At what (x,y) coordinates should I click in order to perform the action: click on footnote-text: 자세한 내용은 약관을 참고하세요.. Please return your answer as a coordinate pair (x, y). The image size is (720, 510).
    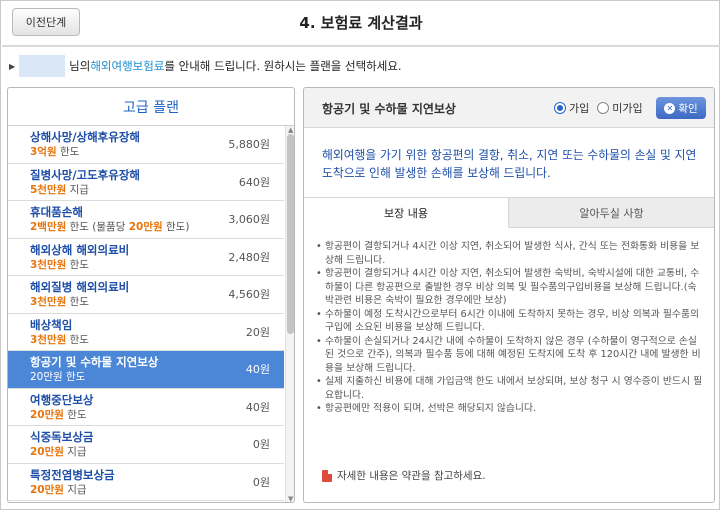
    Looking at the image, I should click on (411, 476).